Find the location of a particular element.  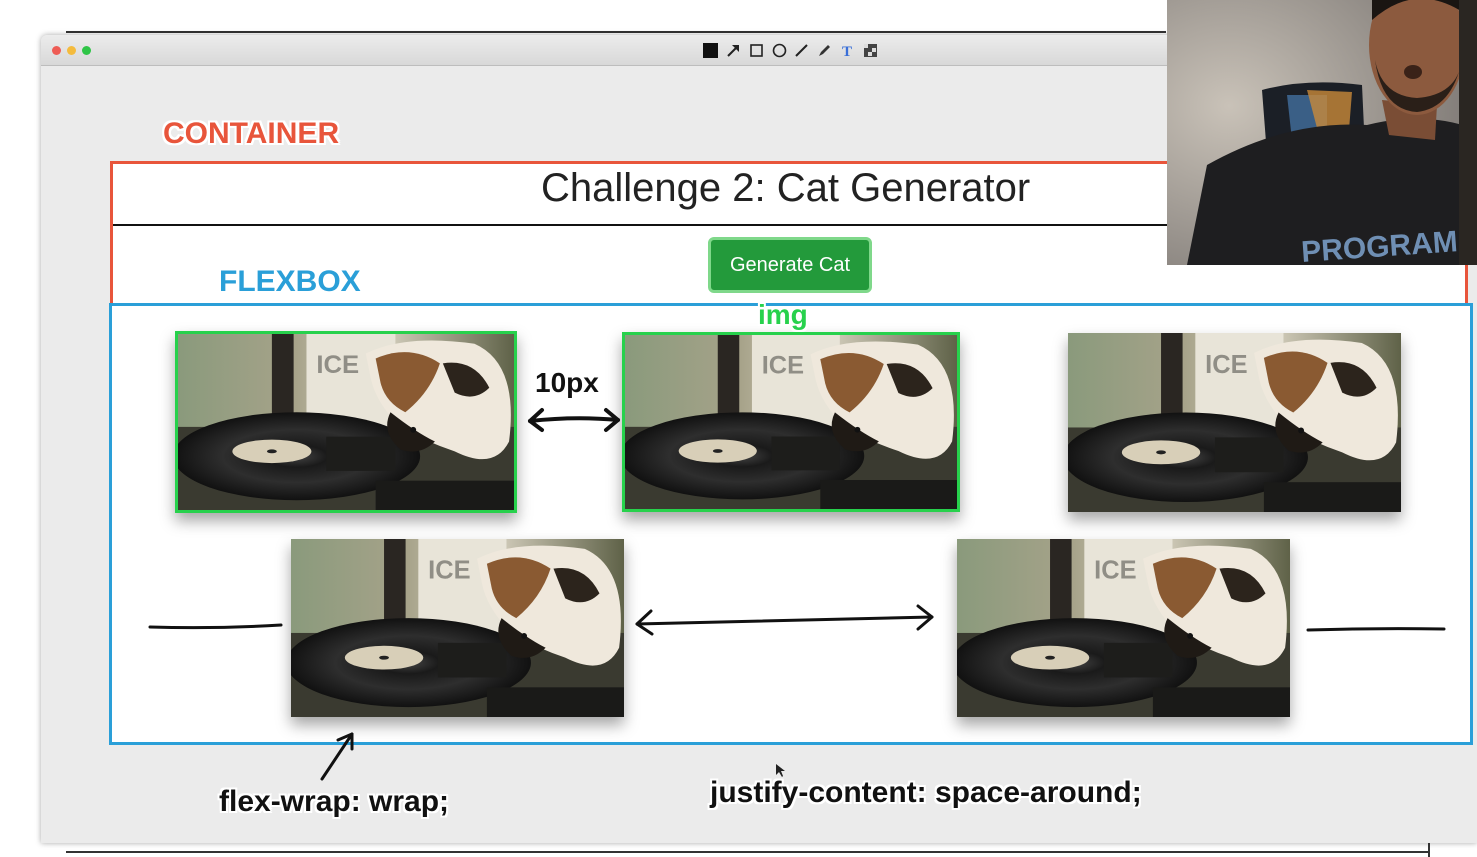

flexbox-label: FLEXBOX is located at coordinates (290, 281).